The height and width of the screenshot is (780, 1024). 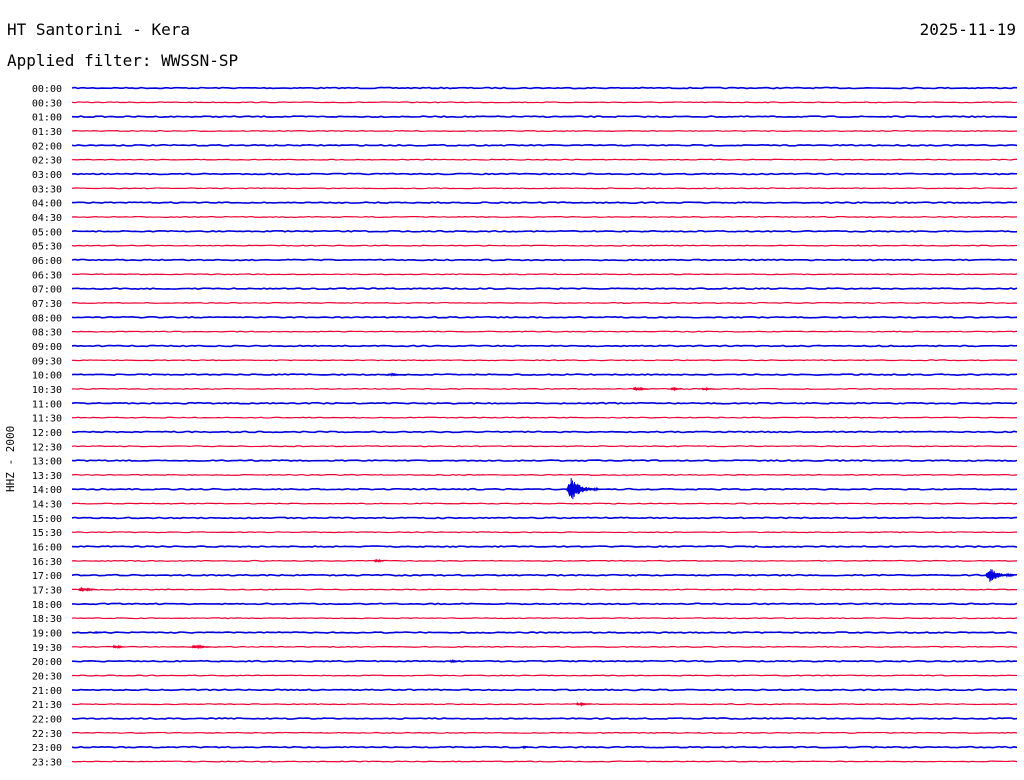 What do you see at coordinates (47, 677) in the screenshot?
I see `row-time-label: 20:30` at bounding box center [47, 677].